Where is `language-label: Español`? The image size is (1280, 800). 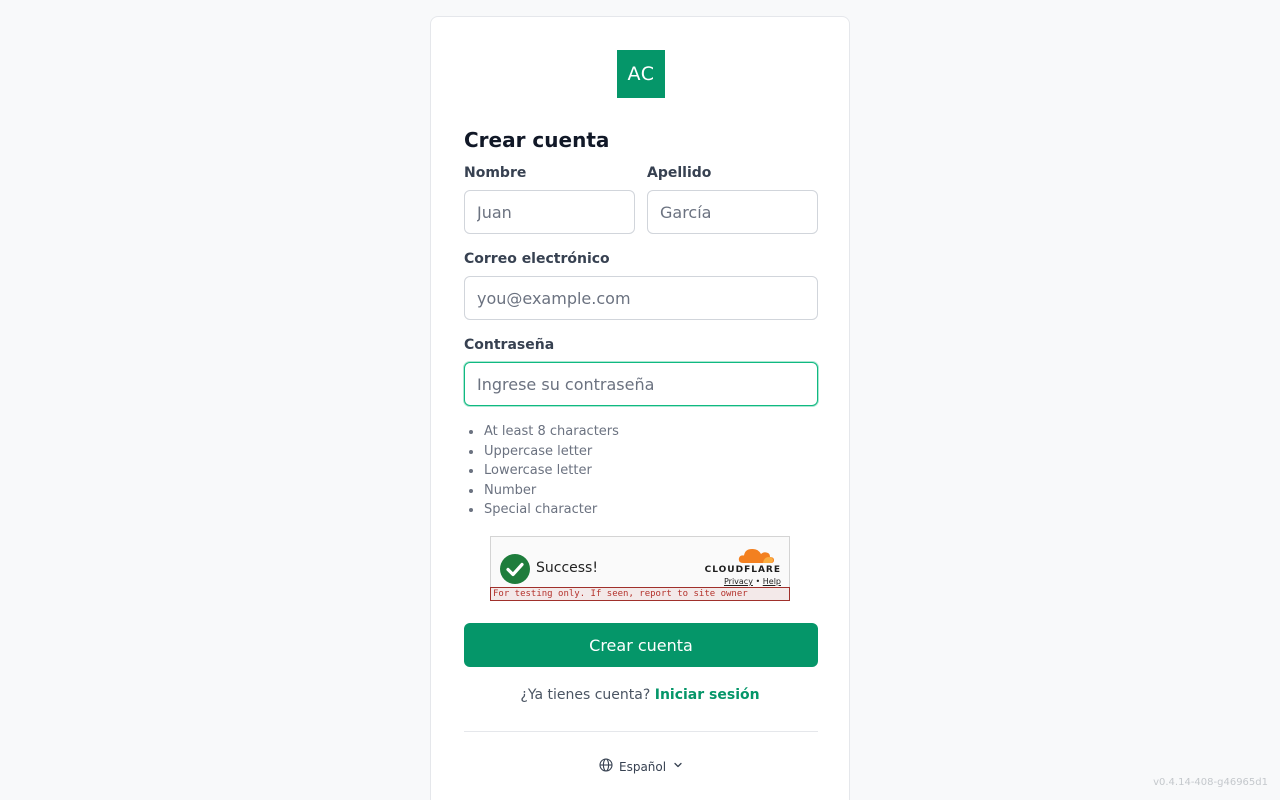 language-label: Español is located at coordinates (643, 766).